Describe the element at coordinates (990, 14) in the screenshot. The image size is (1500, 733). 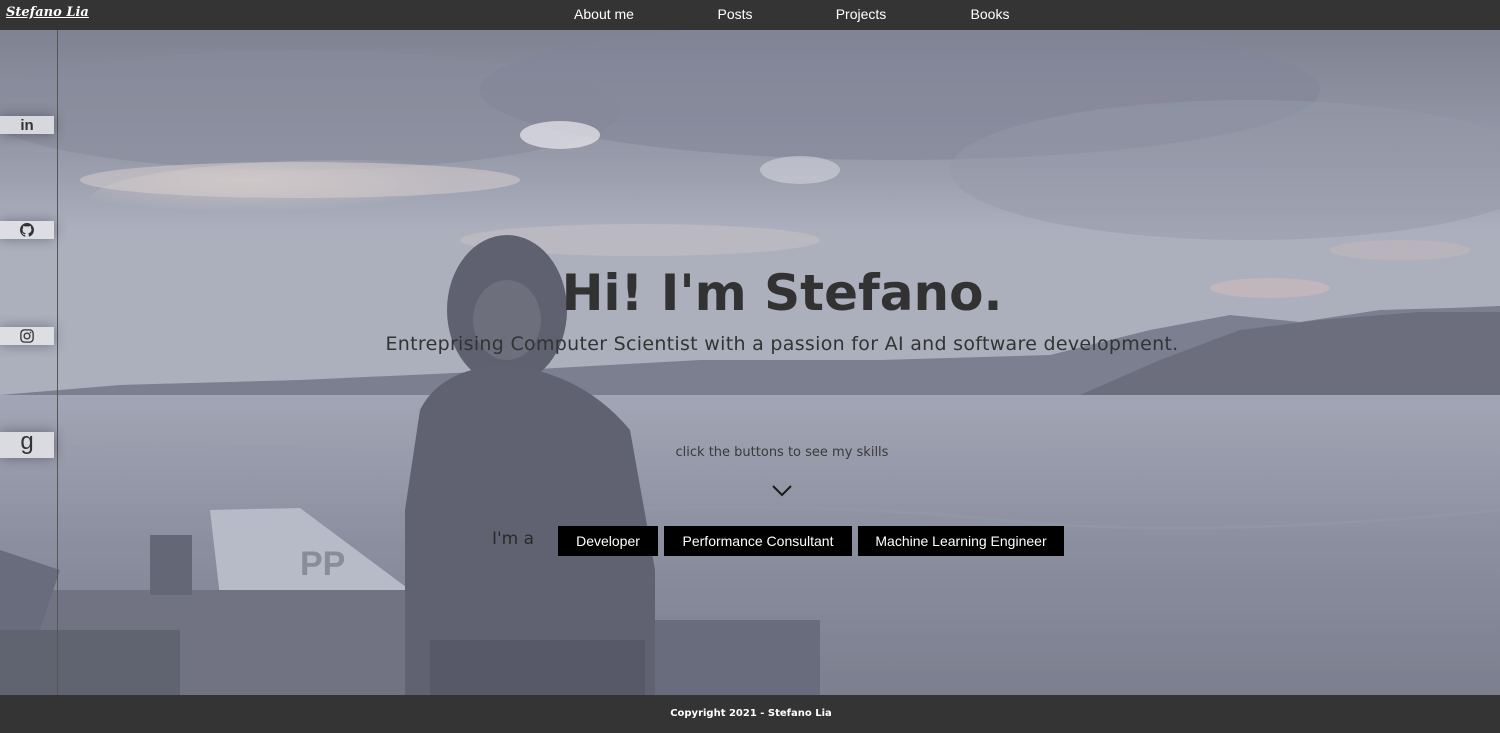
I see `nav-link-books: Books` at that location.